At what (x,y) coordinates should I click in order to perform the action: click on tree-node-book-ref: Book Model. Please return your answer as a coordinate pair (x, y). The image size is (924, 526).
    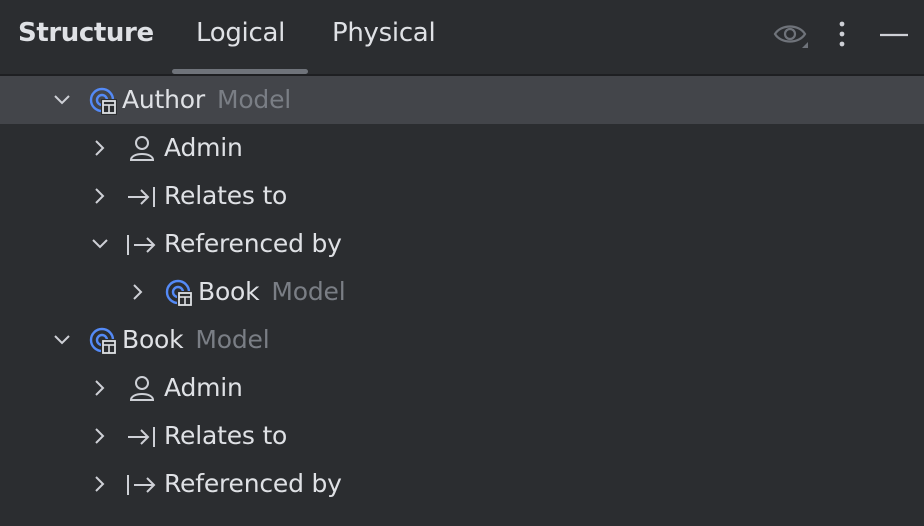
    Looking at the image, I should click on (462, 292).